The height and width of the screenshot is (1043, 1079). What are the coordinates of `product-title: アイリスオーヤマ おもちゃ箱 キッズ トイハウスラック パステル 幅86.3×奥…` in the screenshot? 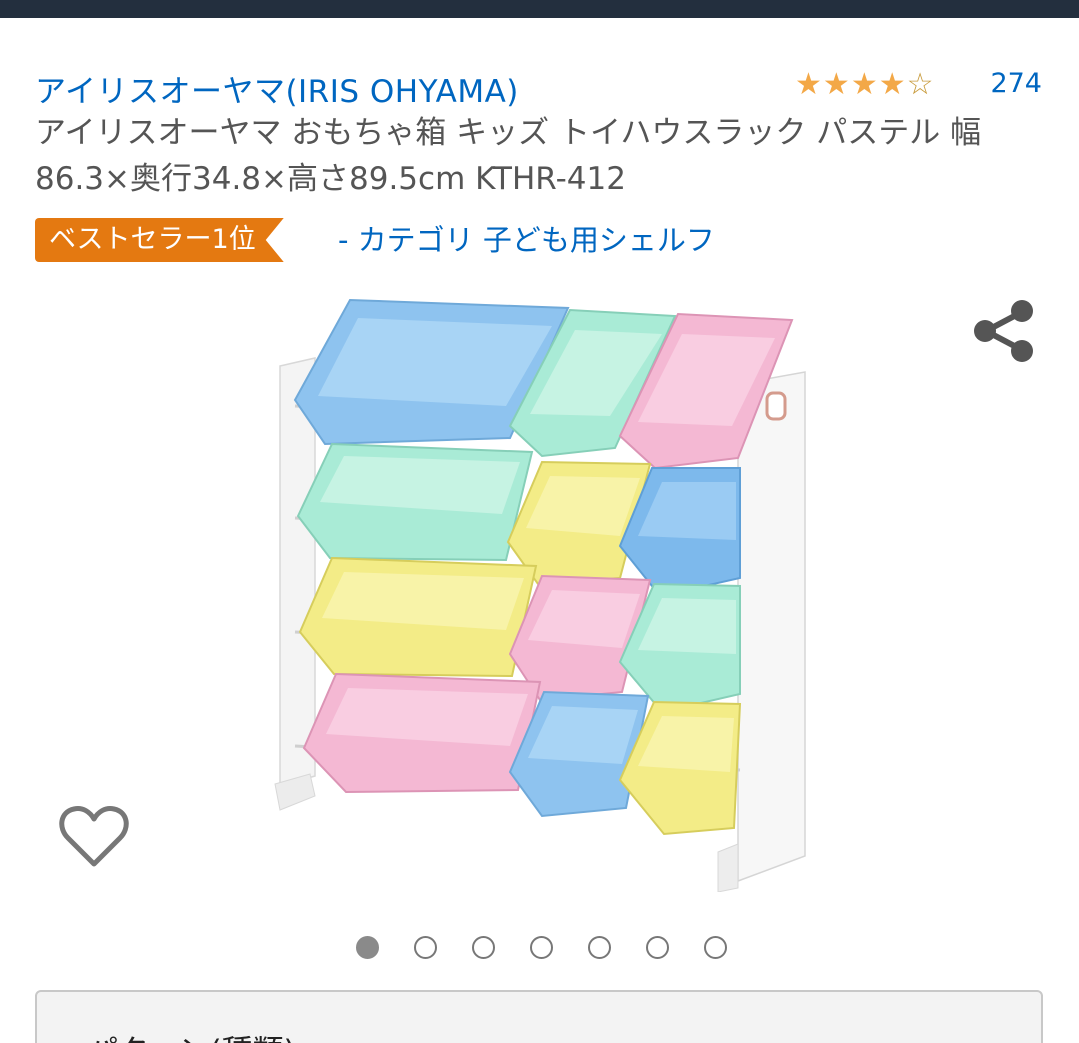 It's located at (508, 156).